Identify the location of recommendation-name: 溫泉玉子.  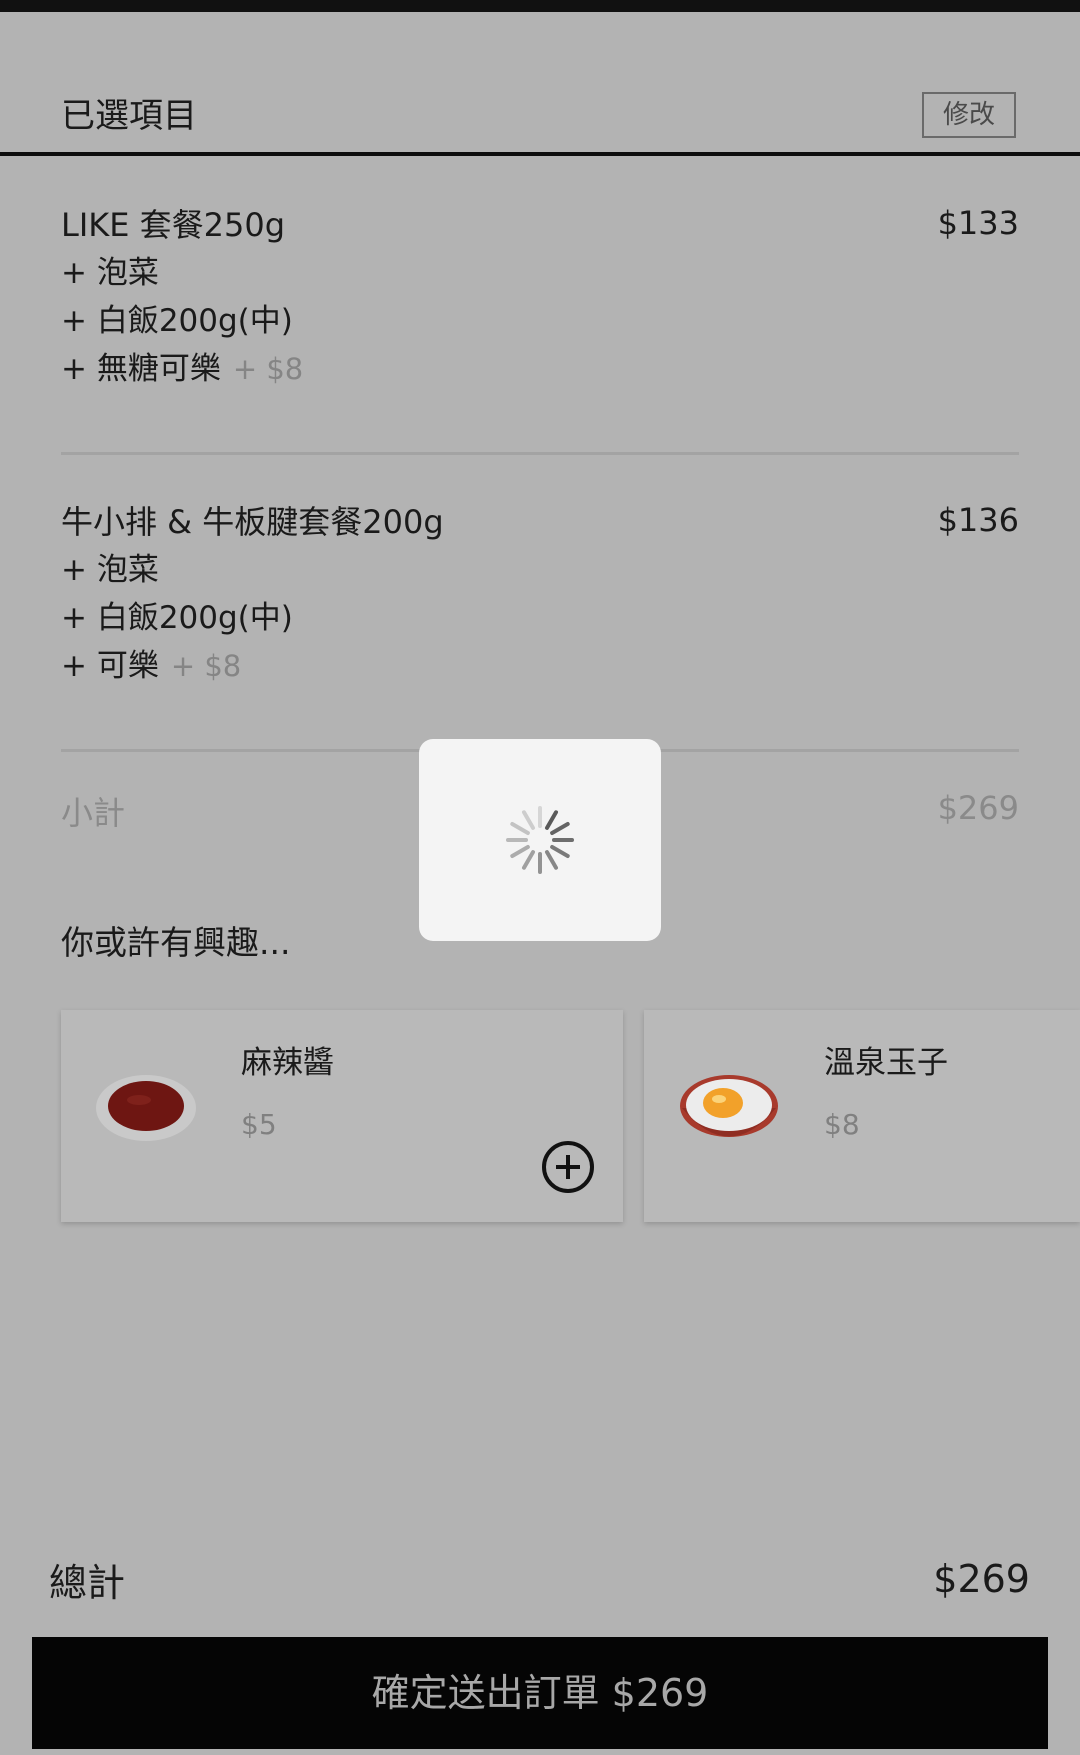
(886, 1063).